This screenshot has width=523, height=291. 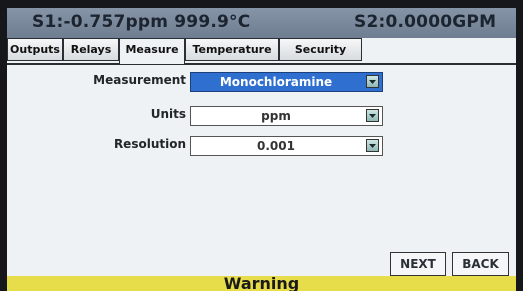 What do you see at coordinates (91, 49) in the screenshot?
I see `tab-relays: Relays` at bounding box center [91, 49].